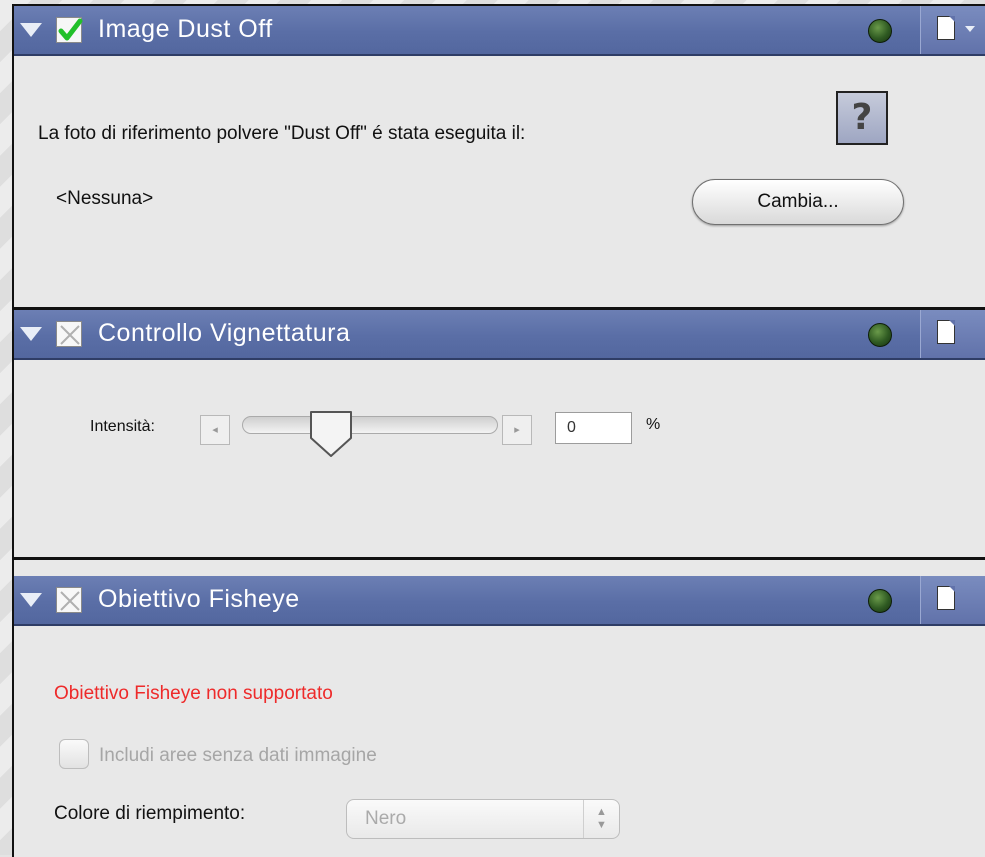 Image resolution: width=985 pixels, height=857 pixels. I want to click on section-title: Image Dust Off, so click(185, 29).